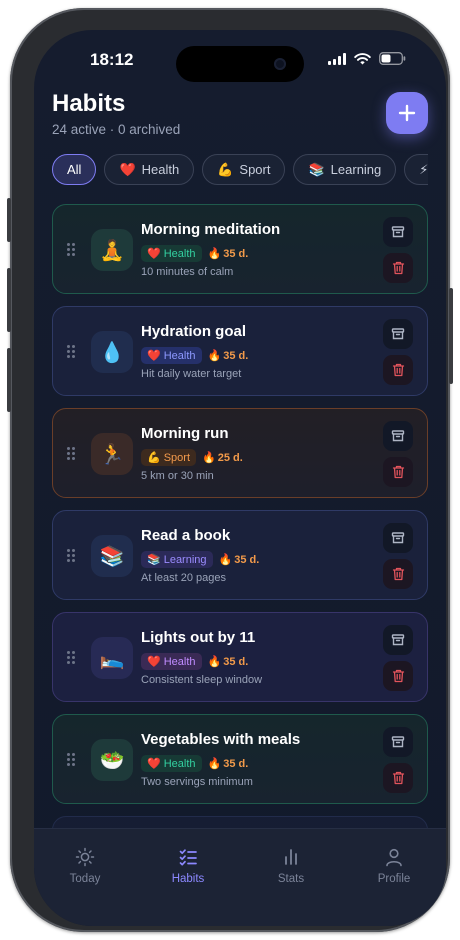  I want to click on habit-title: Hydration goal, so click(194, 331).